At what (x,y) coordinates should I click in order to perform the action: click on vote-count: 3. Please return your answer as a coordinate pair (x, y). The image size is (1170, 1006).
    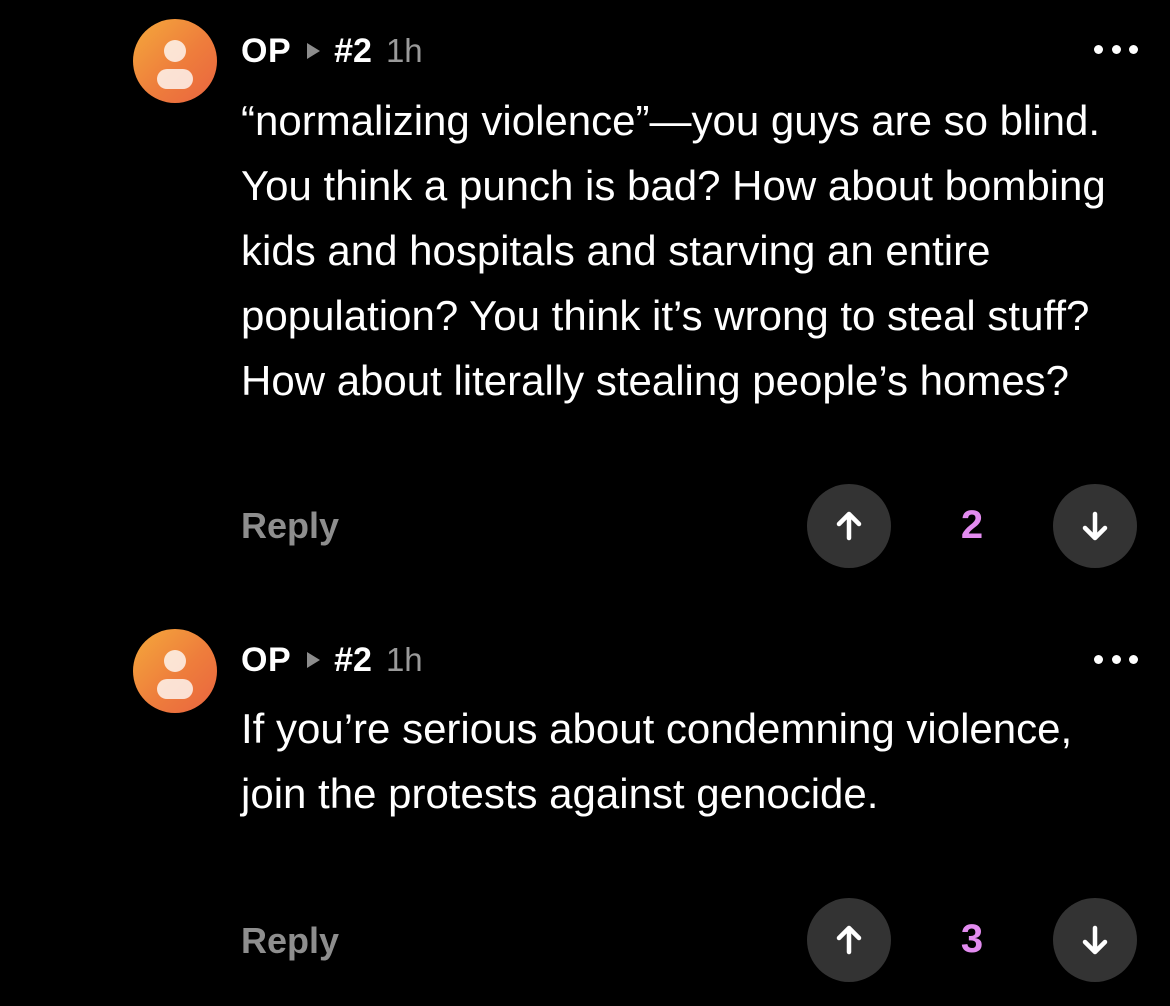
    Looking at the image, I should click on (972, 939).